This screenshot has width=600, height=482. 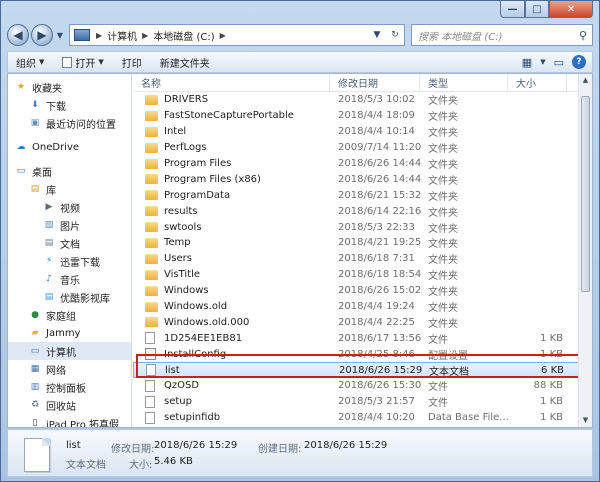 I want to click on file-row: Windows.old 2018/4/4 19:24 文件夹, so click(x=362, y=307).